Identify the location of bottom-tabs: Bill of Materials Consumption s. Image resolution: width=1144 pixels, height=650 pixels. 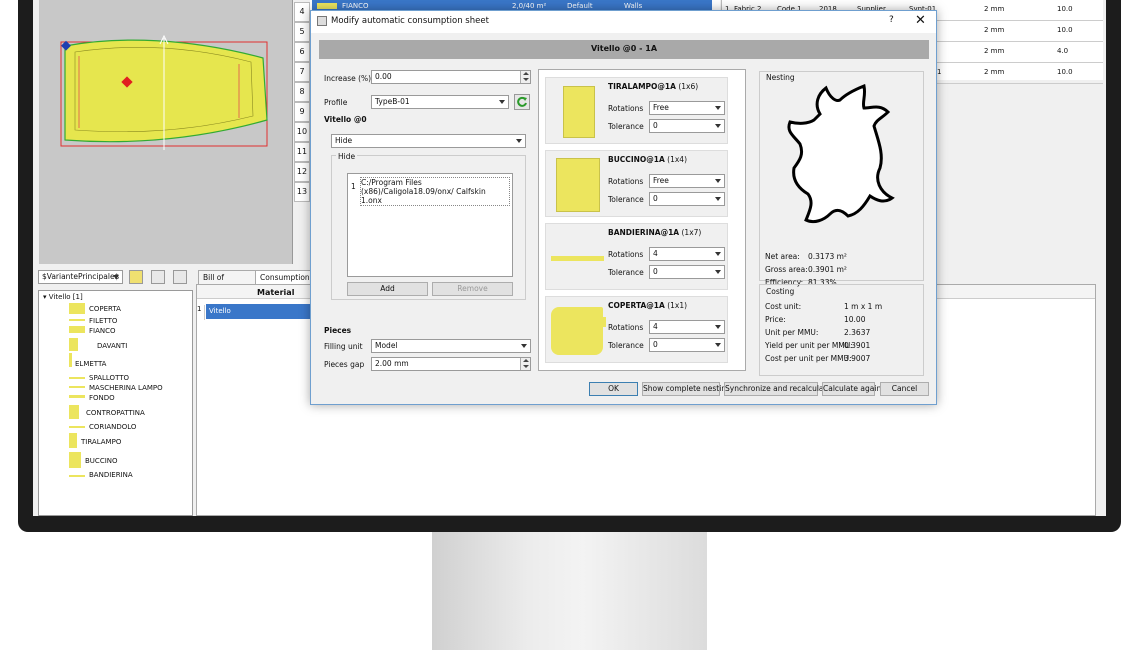
(258, 282).